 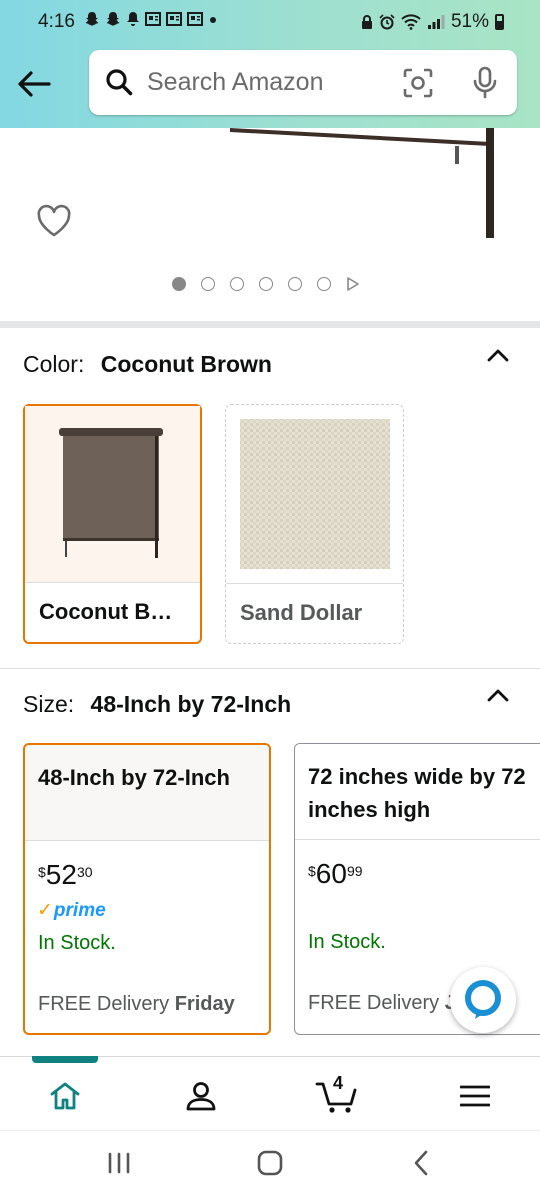 I want to click on price: $ 60 99, so click(x=335, y=874).